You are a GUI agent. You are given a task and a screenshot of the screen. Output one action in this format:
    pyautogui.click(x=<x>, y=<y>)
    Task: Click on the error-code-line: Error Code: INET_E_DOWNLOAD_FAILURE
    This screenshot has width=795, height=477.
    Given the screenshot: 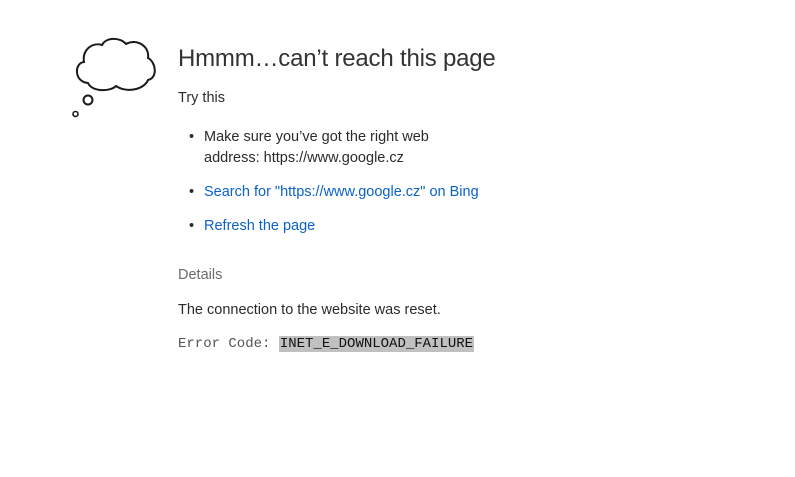 What is the action you would take?
    pyautogui.click(x=458, y=344)
    